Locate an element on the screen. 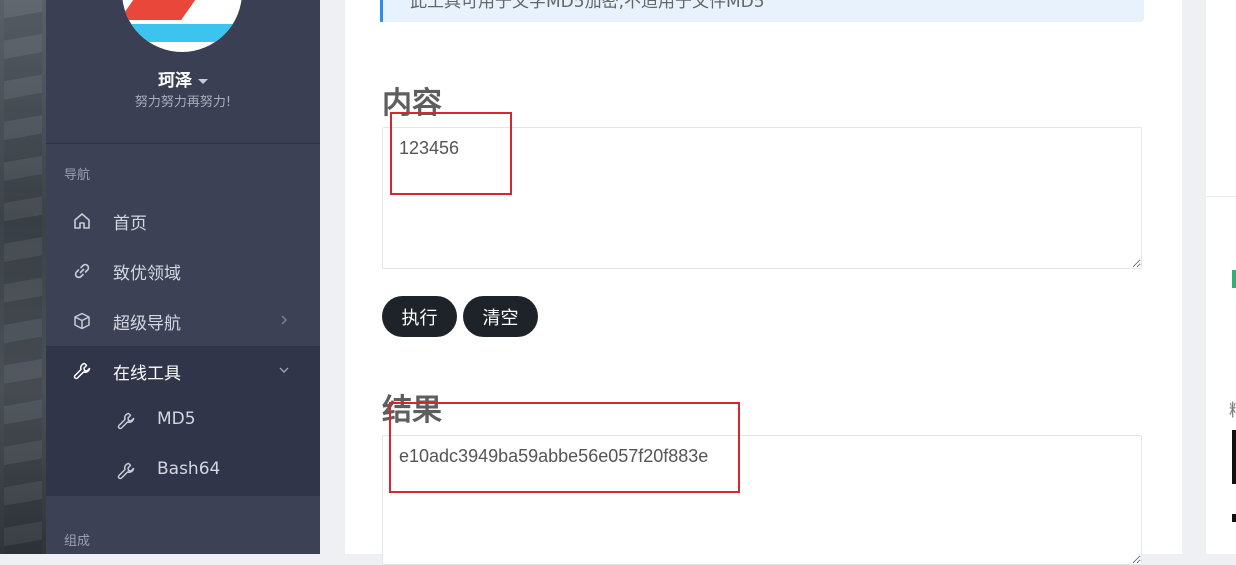 The width and height of the screenshot is (1236, 565). sidebar-item-super-nav: 超级导航 is located at coordinates (183, 321).